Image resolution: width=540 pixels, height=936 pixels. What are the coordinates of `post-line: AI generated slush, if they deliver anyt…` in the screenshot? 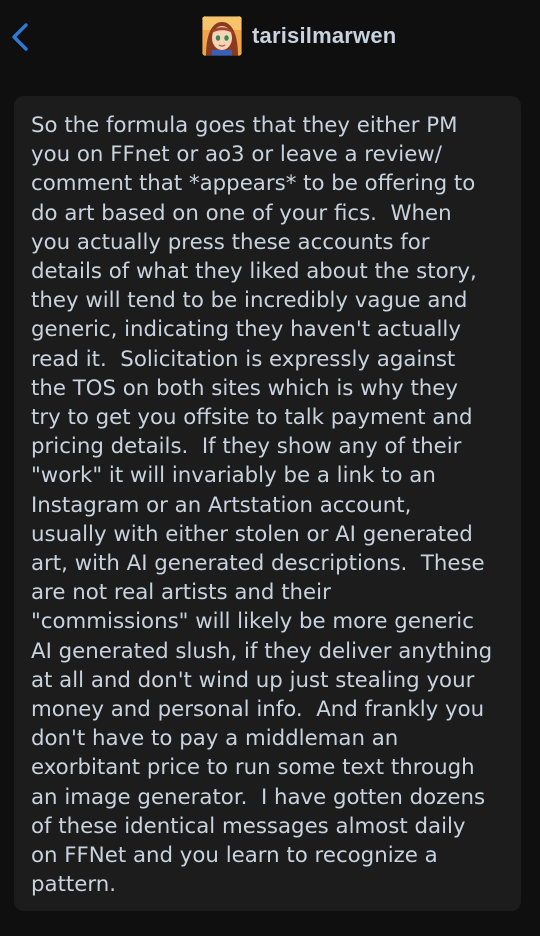 It's located at (262, 651).